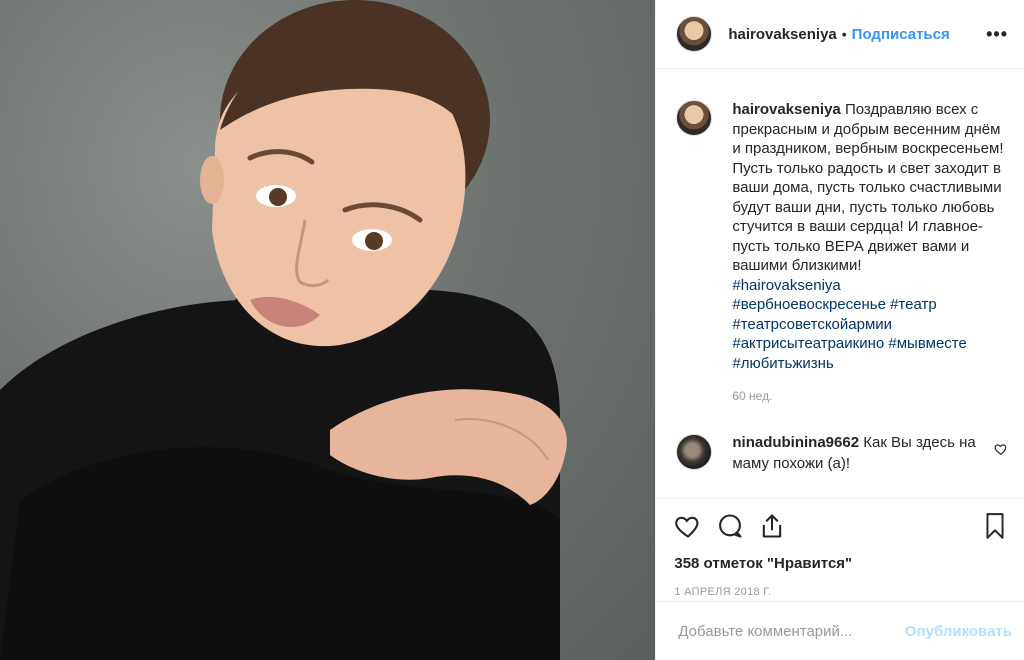 The image size is (1024, 660). Describe the element at coordinates (868, 397) in the screenshot. I see `caption-timestamp: 60 нед.` at that location.